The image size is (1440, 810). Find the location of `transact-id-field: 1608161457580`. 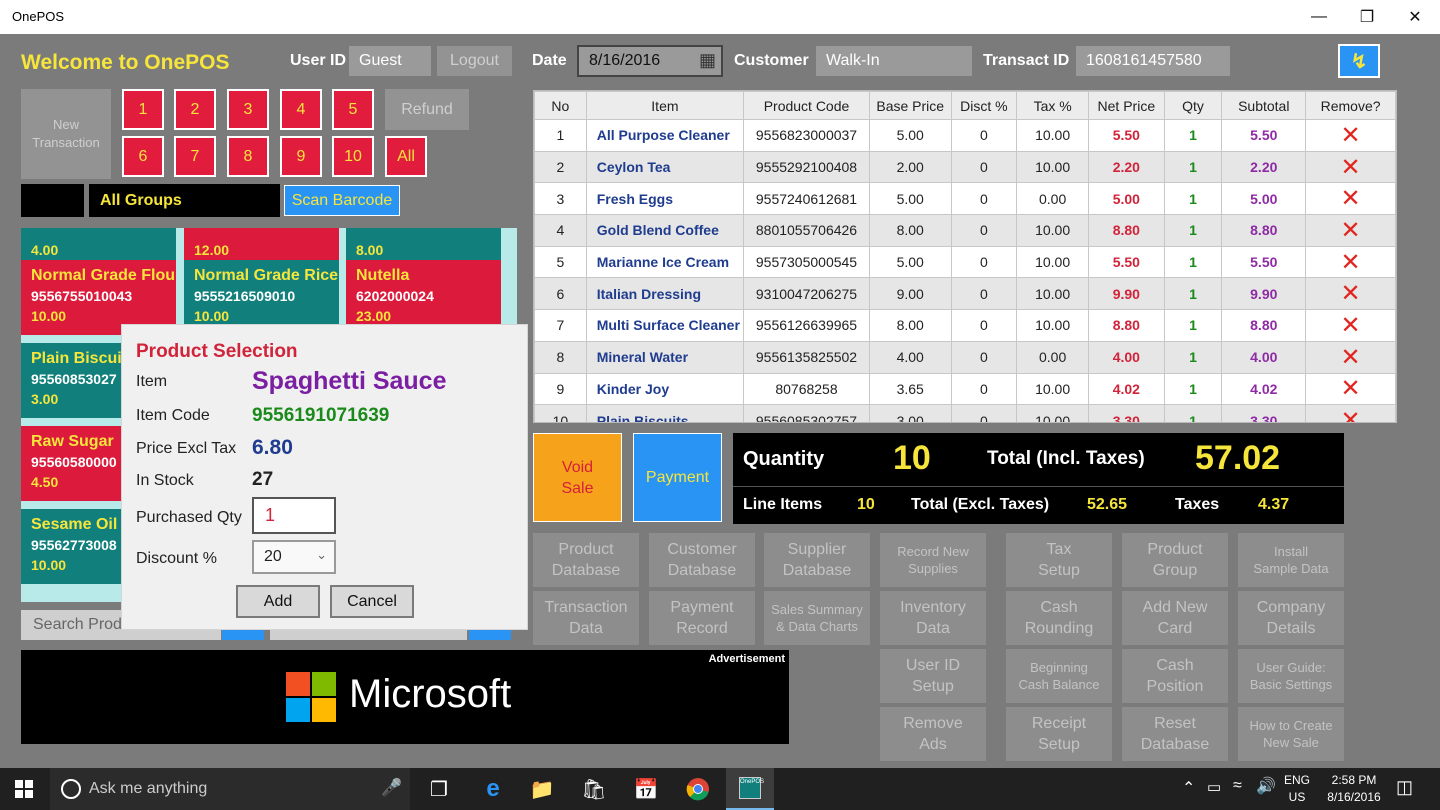

transact-id-field: 1608161457580 is located at coordinates (1153, 61).